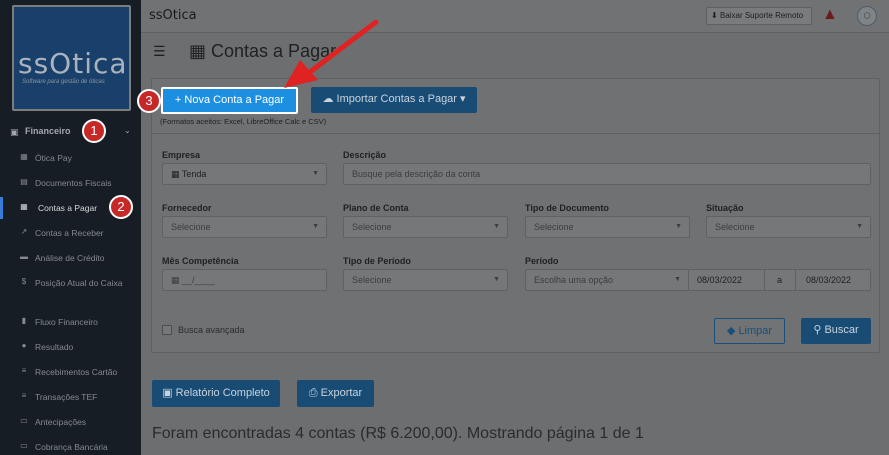 The image size is (889, 455). Describe the element at coordinates (69, 233) in the screenshot. I see `sidebar-item-label: Contas a Receber` at that location.